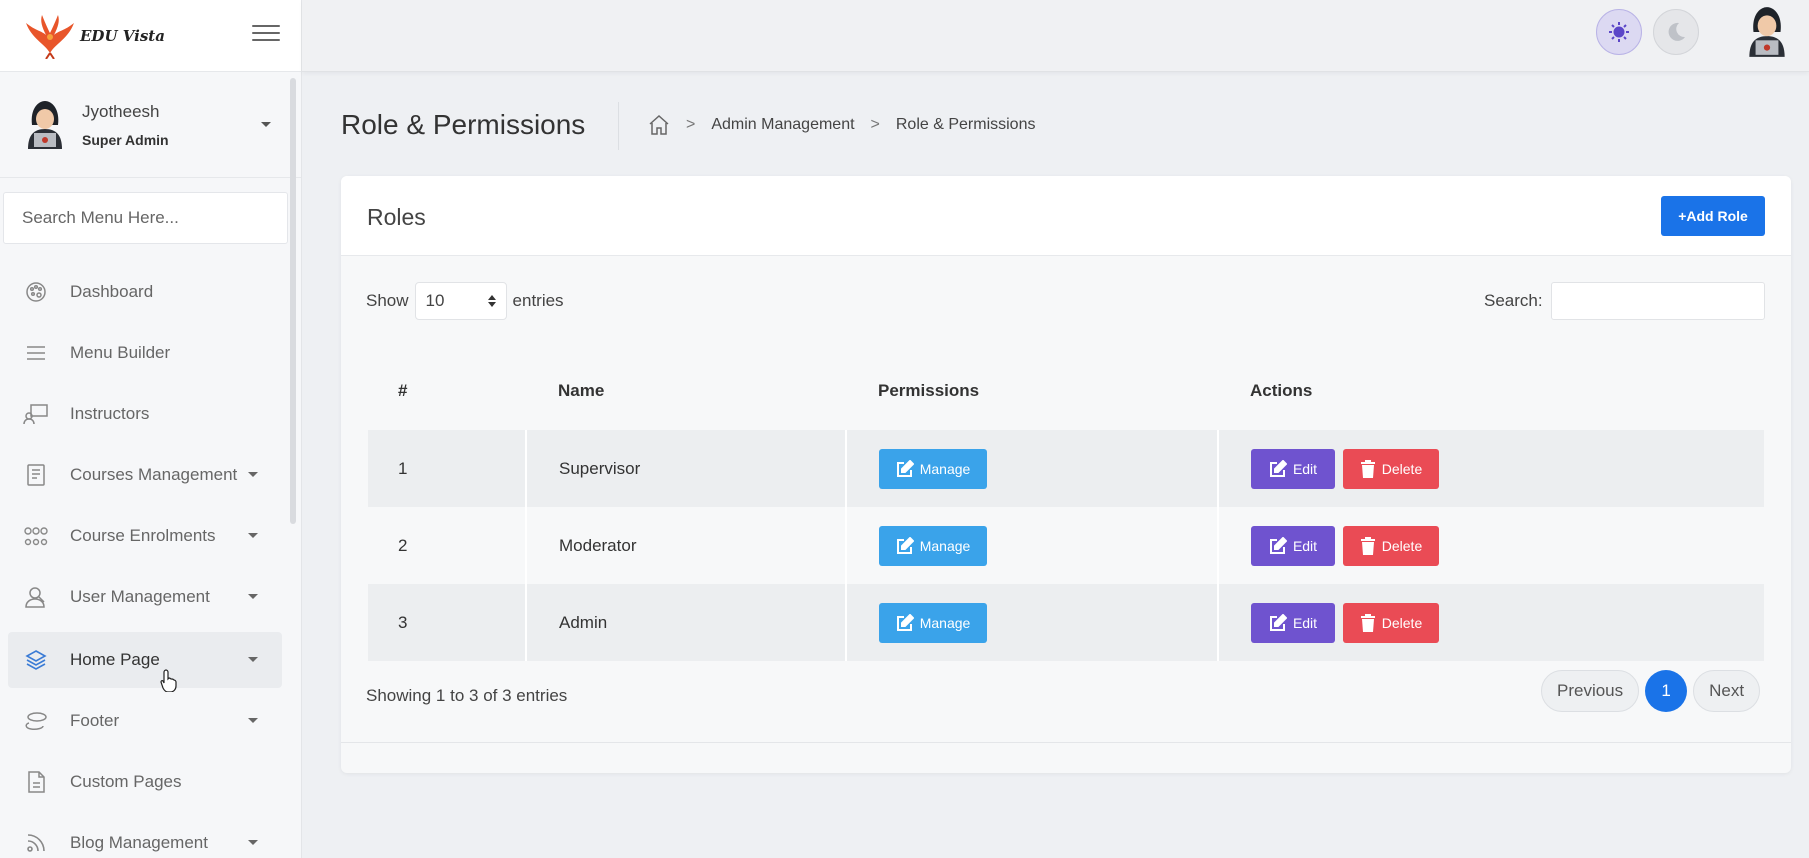 The width and height of the screenshot is (1809, 858). I want to click on sidebar-item-label: Courses Management, so click(154, 474).